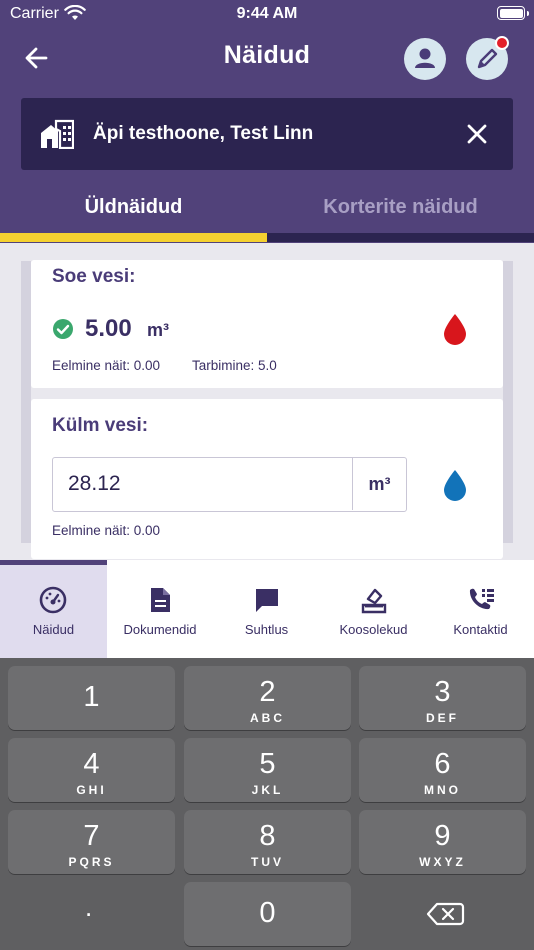  I want to click on reading-title: Külm vesi:, so click(100, 425).